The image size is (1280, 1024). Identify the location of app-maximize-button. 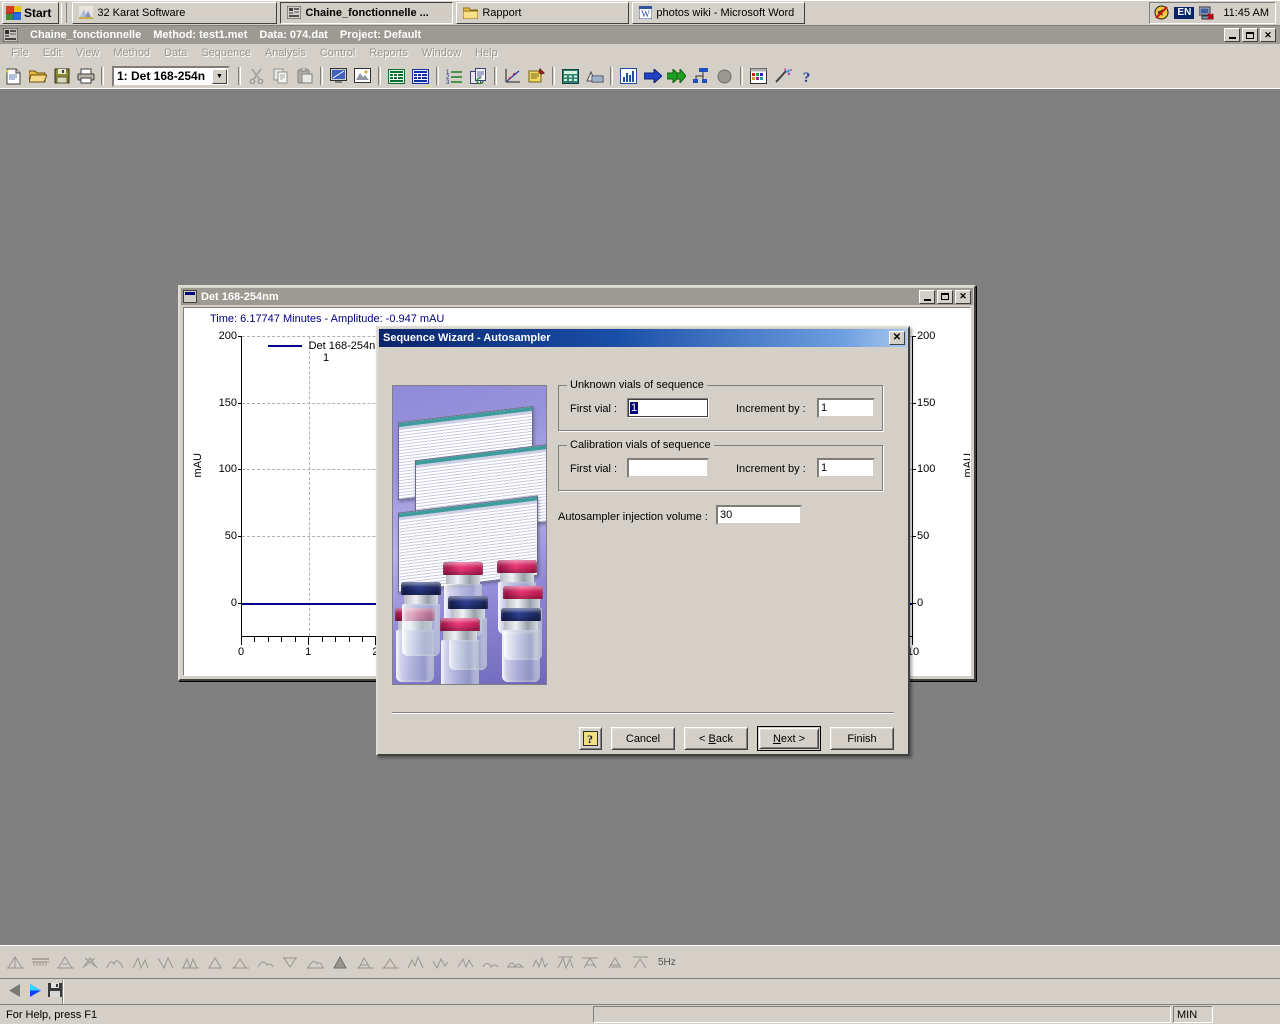
(1250, 35).